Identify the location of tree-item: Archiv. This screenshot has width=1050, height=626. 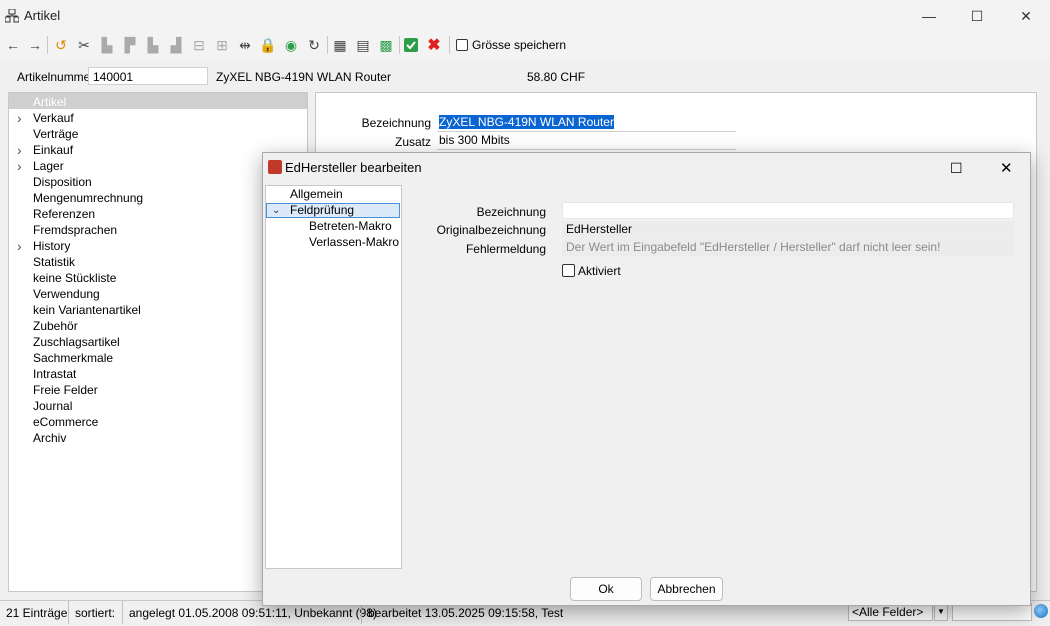
(49, 438).